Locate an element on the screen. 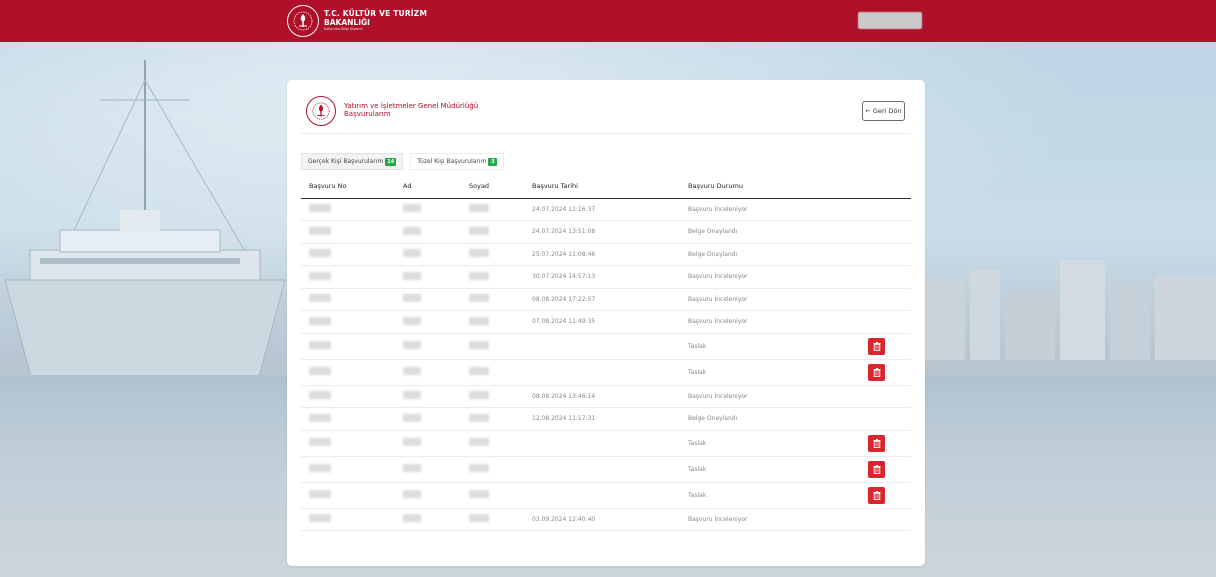 The image size is (1216, 577). tab-individual-applications: Gerçek Kişi Başvurularım 14 is located at coordinates (352, 161).